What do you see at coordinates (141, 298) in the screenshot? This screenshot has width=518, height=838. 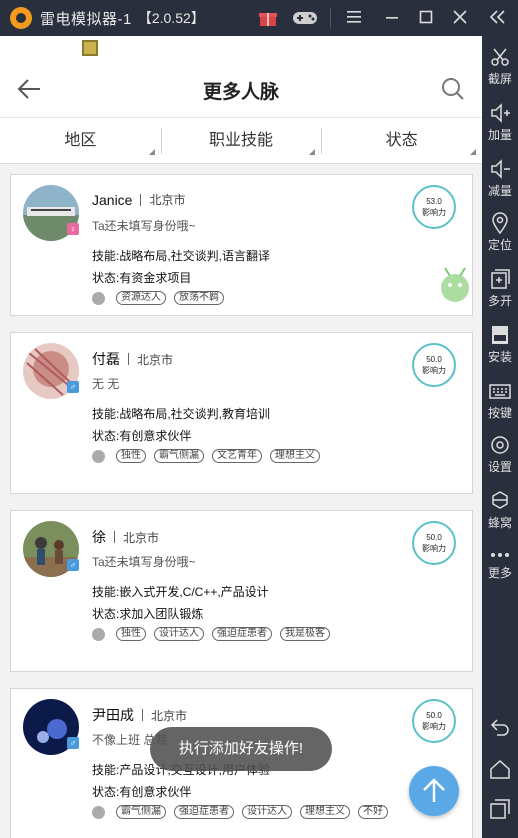 I see `tag: 资源达人` at bounding box center [141, 298].